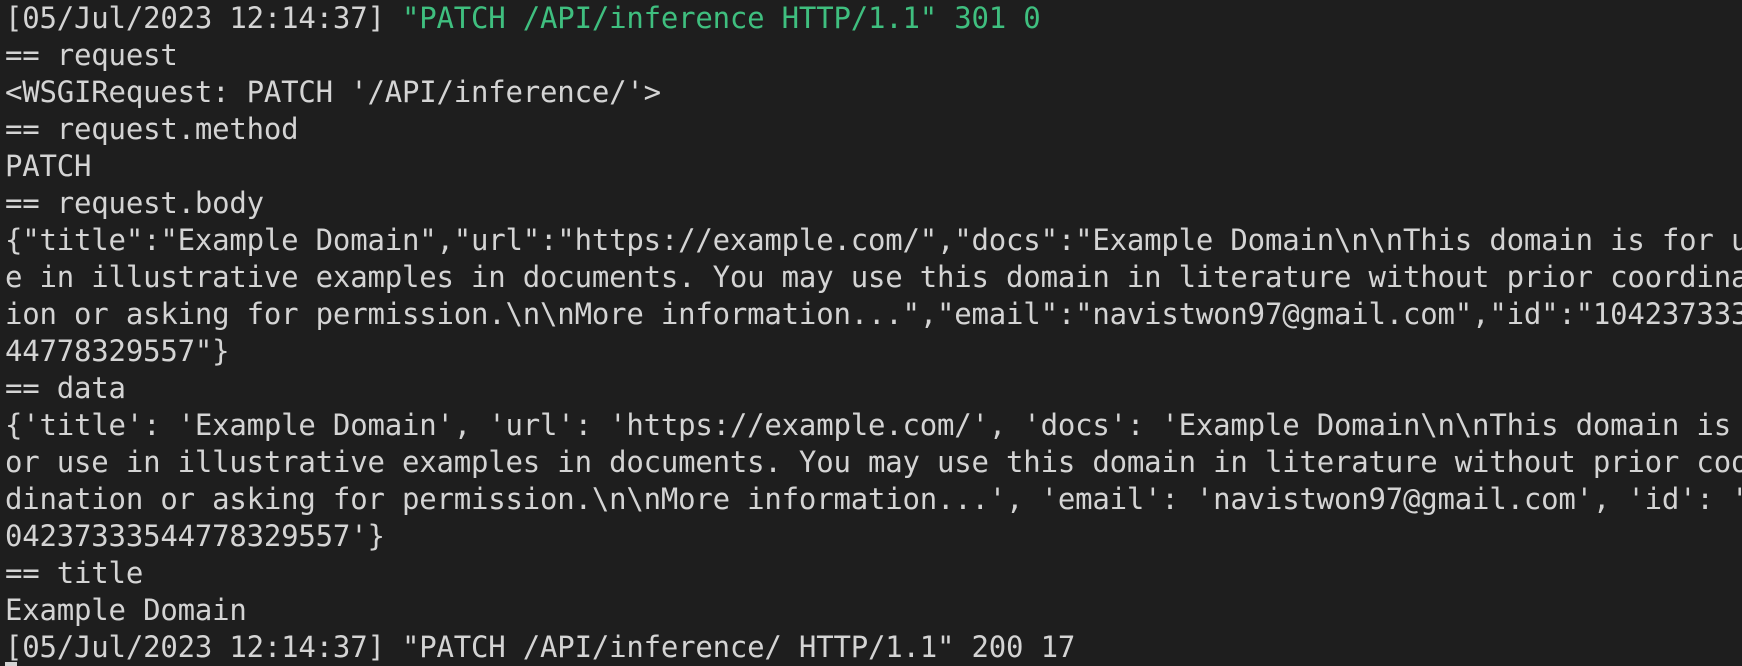  I want to click on section-header-request-body: == request.body, so click(134, 203).